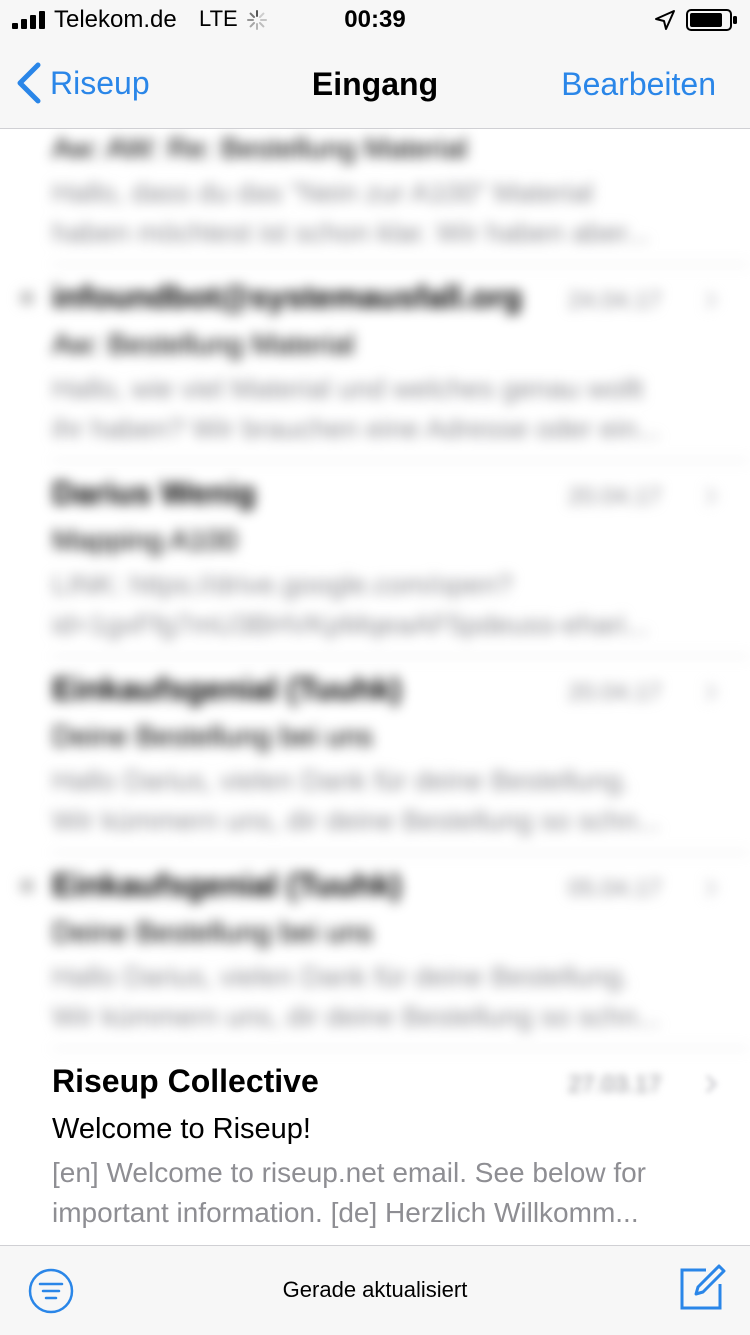  I want to click on update-status: Gerade aktualisiert, so click(375, 1289).